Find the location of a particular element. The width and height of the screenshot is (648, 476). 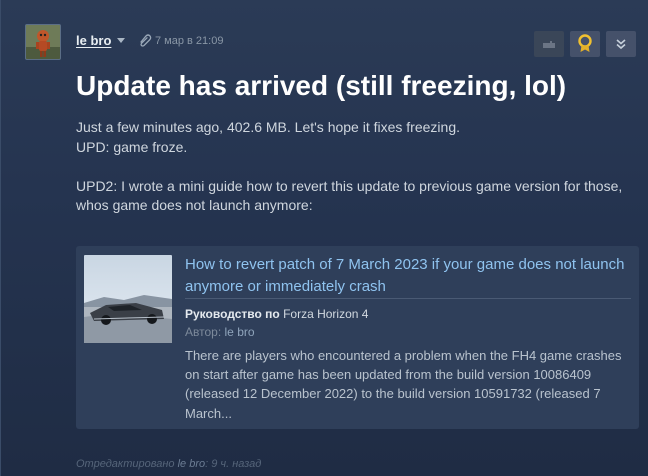

avatar is located at coordinates (43, 42).